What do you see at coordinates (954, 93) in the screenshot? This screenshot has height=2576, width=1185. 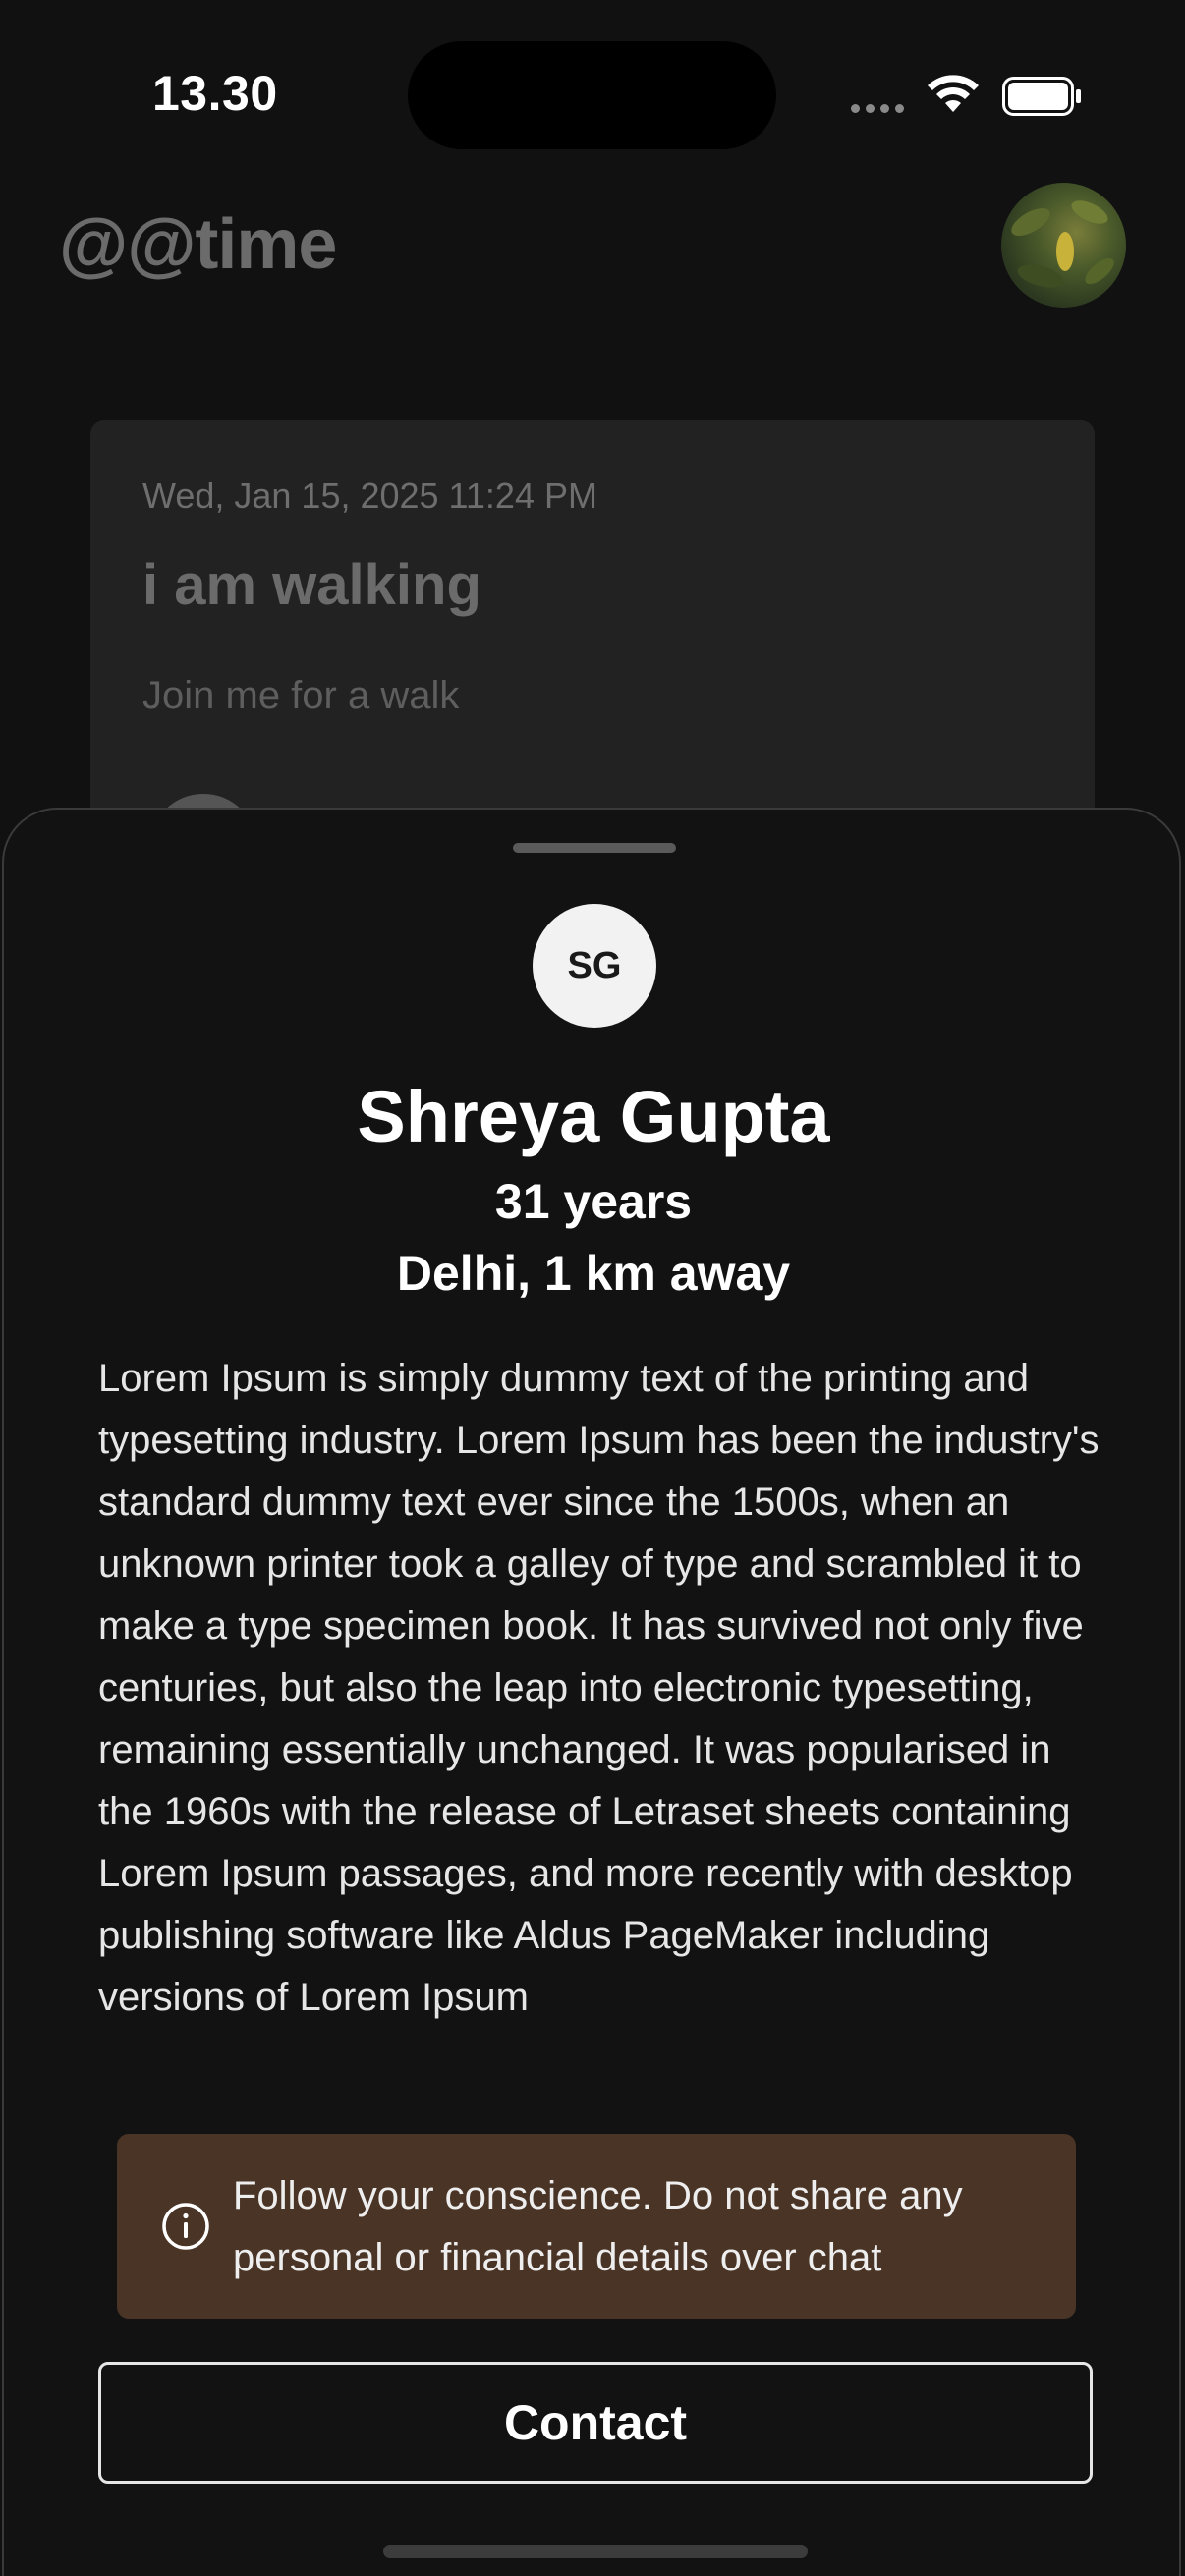 I see `wifi-icon` at bounding box center [954, 93].